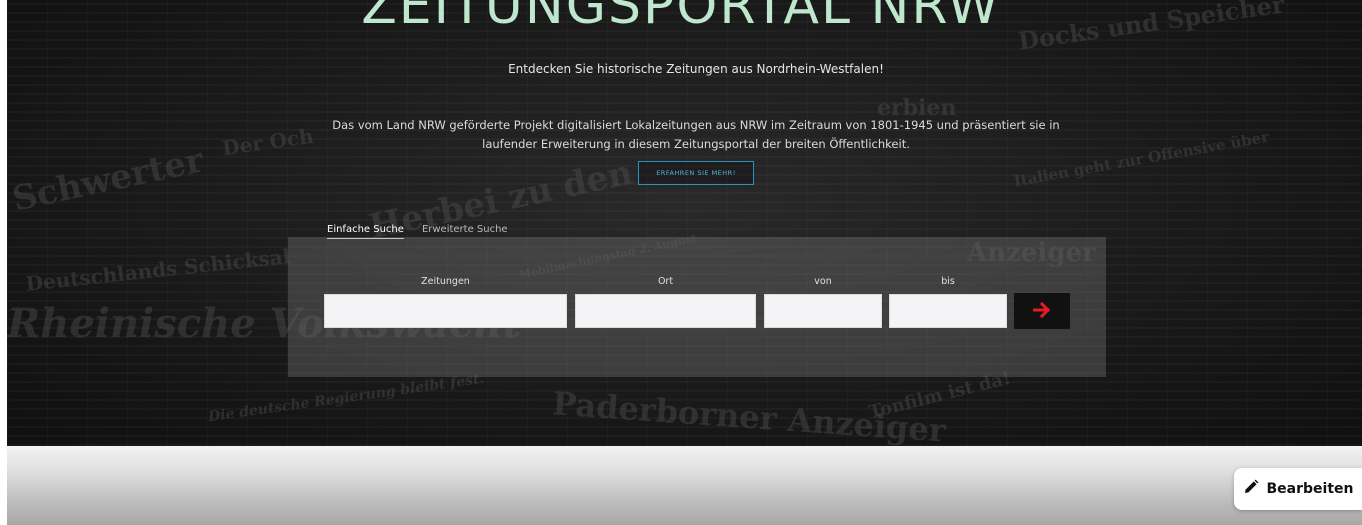 The image size is (1362, 525). What do you see at coordinates (948, 311) in the screenshot?
I see `to-year-input` at bounding box center [948, 311].